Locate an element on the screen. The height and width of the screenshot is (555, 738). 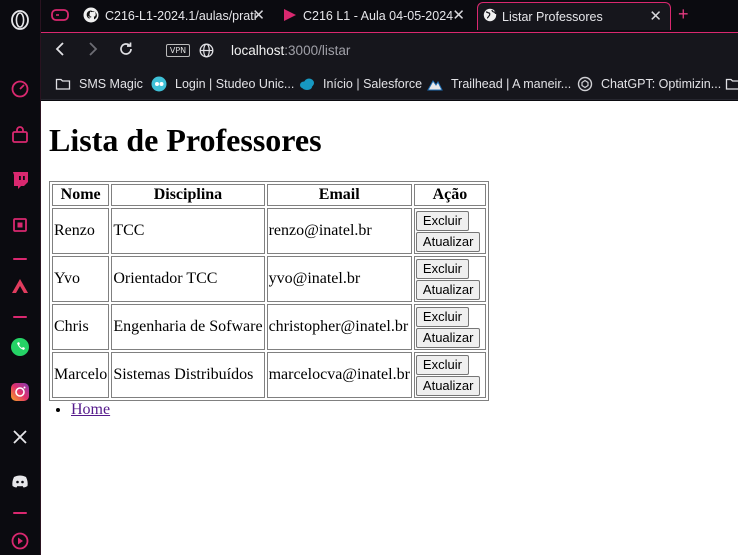
url-host: localhost is located at coordinates (258, 50).